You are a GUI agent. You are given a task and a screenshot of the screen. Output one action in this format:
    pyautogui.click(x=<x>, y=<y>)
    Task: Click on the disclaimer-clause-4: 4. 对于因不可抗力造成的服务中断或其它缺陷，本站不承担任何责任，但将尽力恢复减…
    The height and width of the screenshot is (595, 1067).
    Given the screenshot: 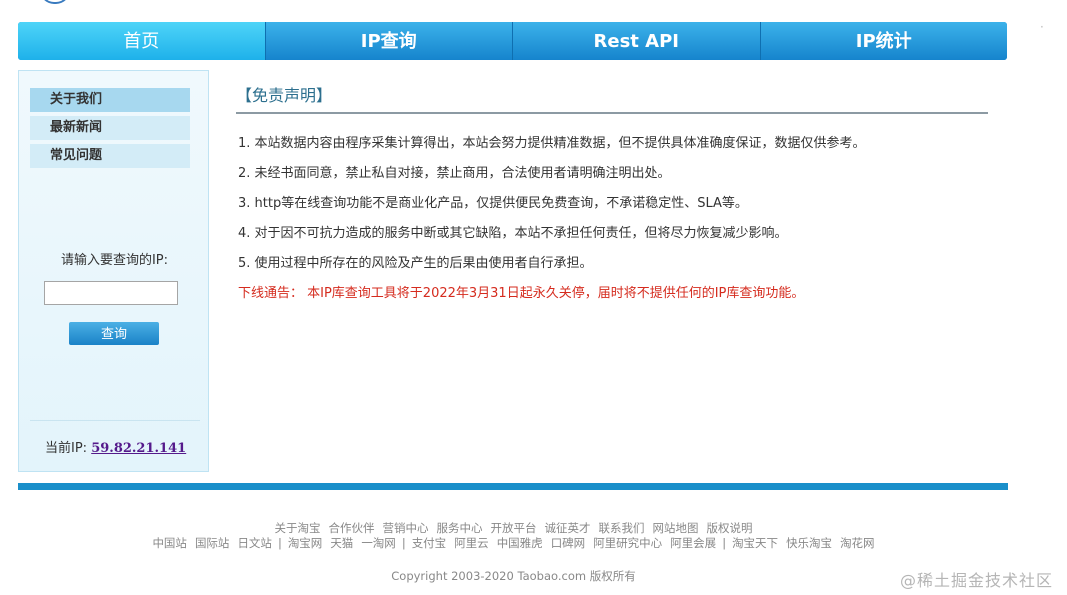 What is the action you would take?
    pyautogui.click(x=513, y=233)
    